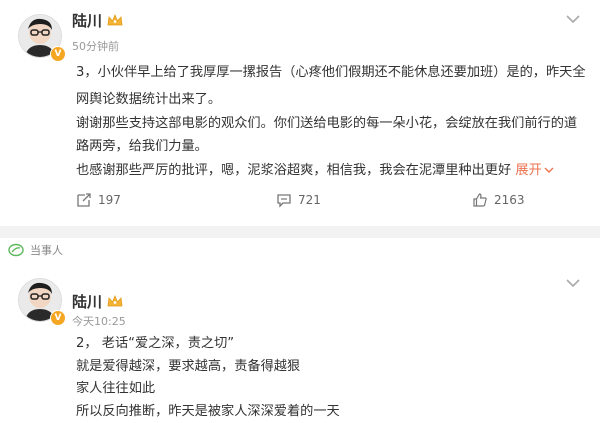 The height and width of the screenshot is (423, 600). What do you see at coordinates (573, 283) in the screenshot?
I see `chevron-down-icon` at bounding box center [573, 283].